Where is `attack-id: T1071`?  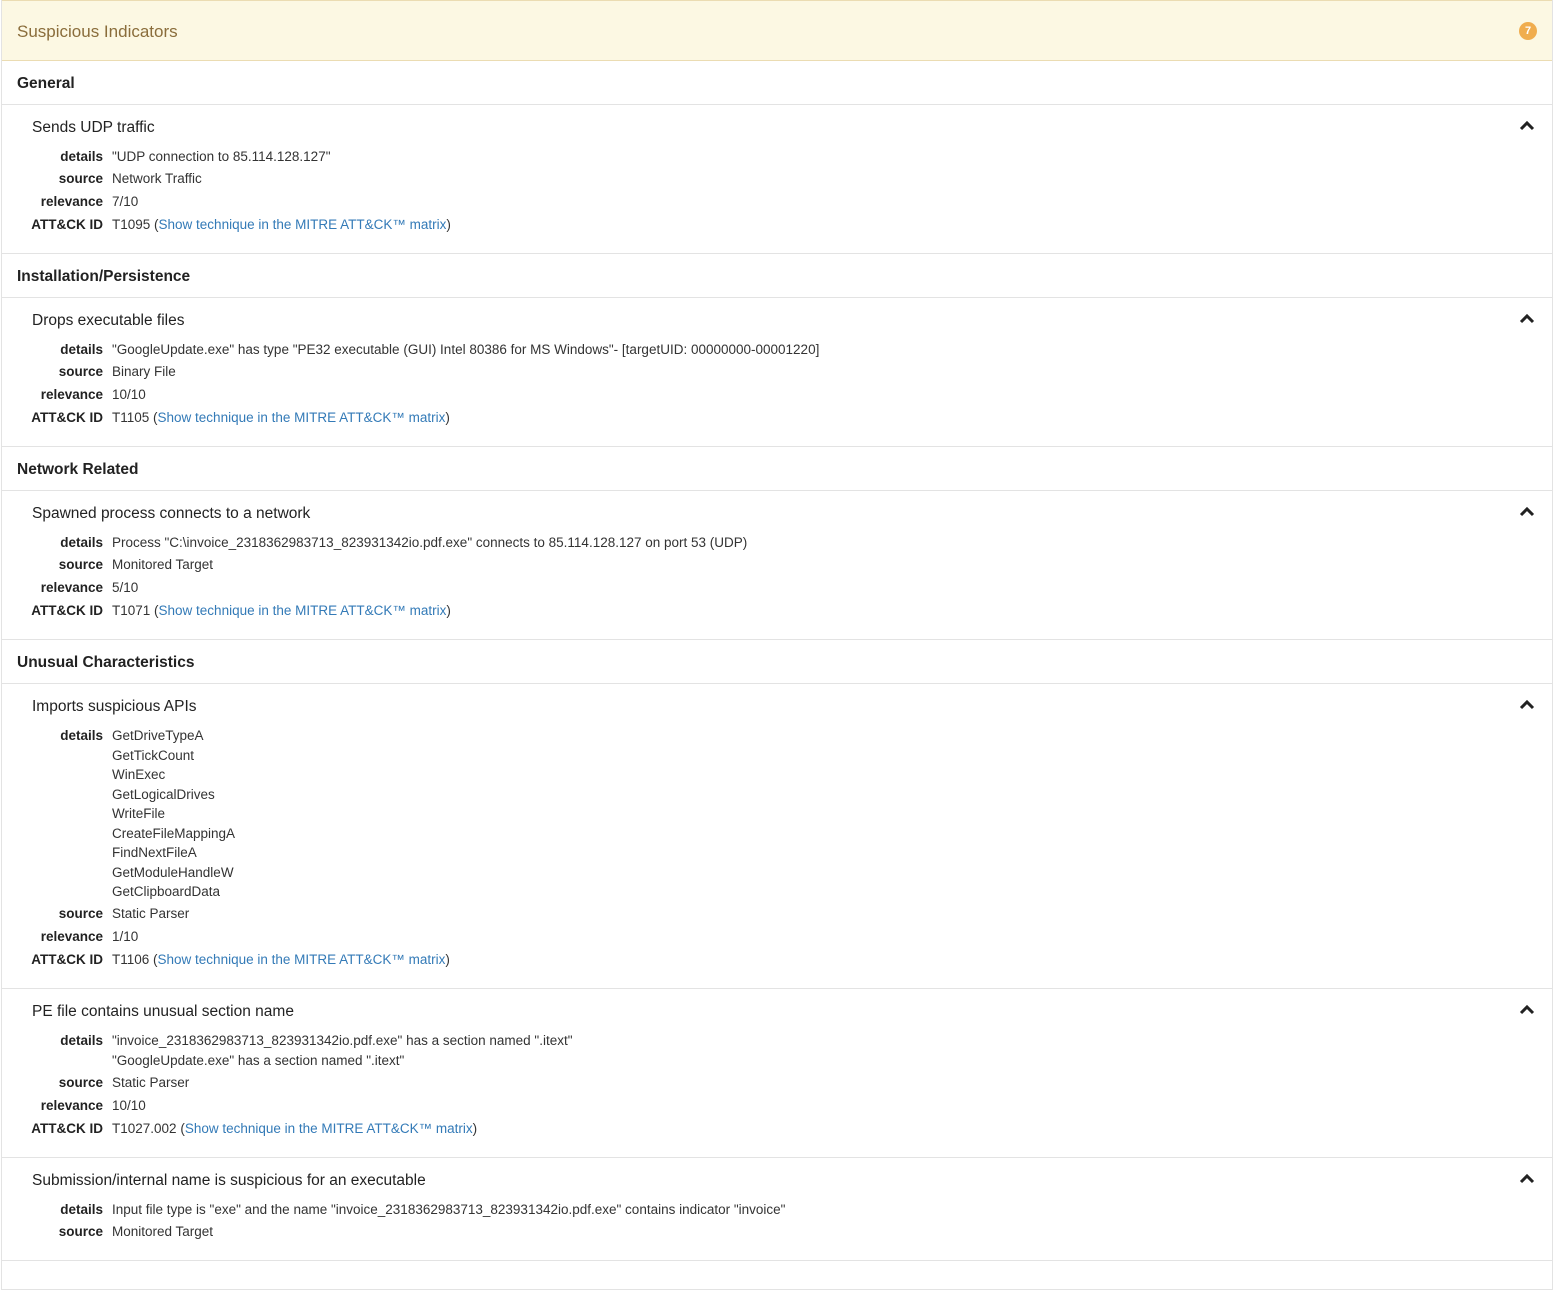 attack-id: T1071 is located at coordinates (131, 610).